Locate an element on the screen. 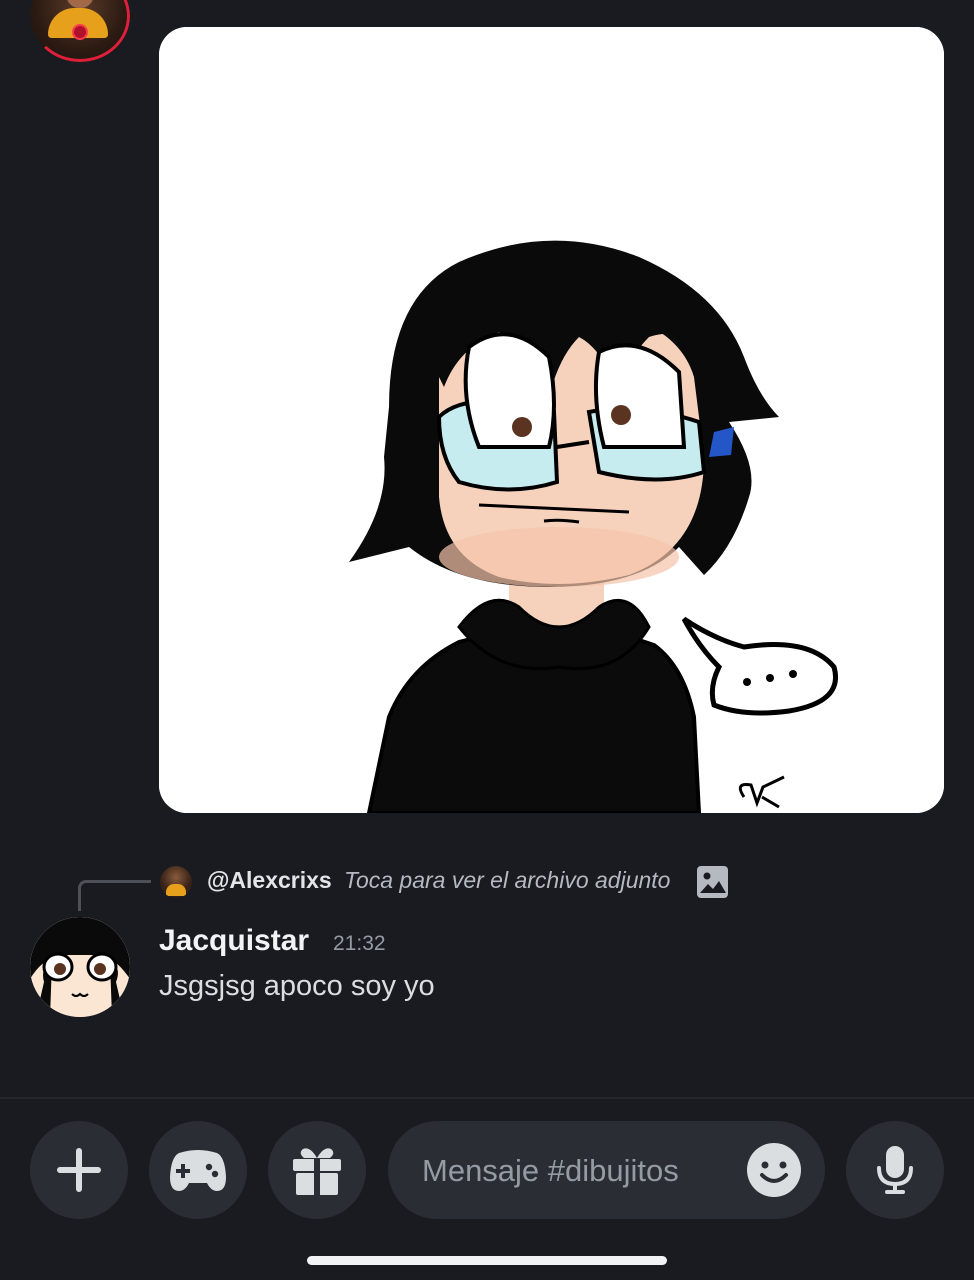  reply-author-avatar is located at coordinates (176, 882).